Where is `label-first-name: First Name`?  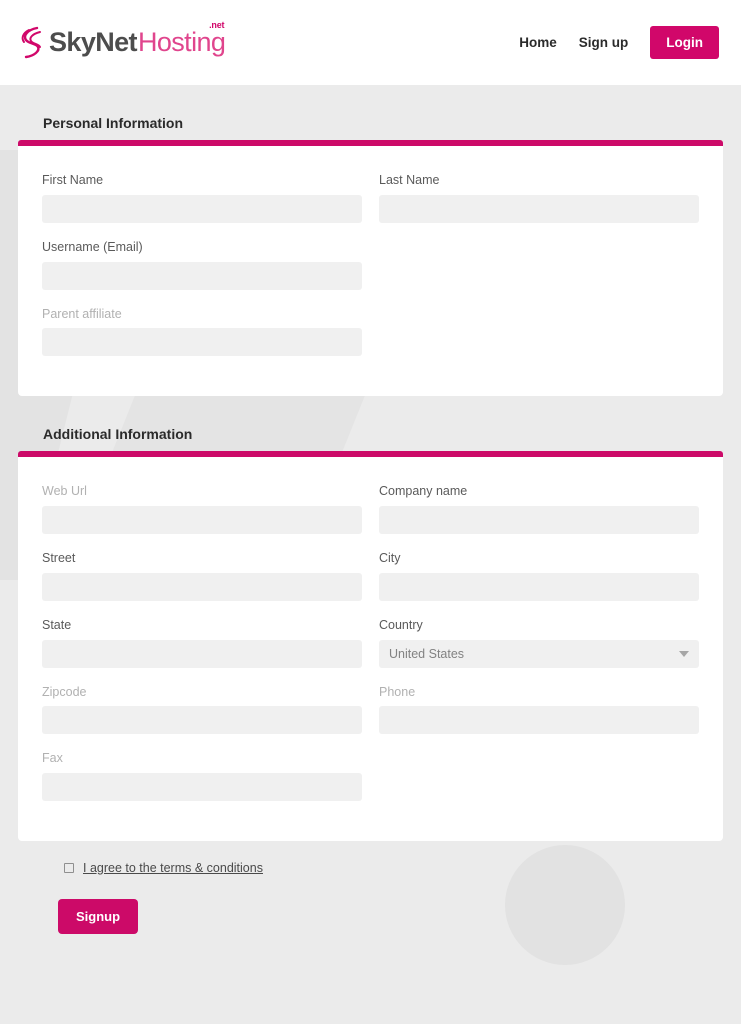 label-first-name: First Name is located at coordinates (73, 180).